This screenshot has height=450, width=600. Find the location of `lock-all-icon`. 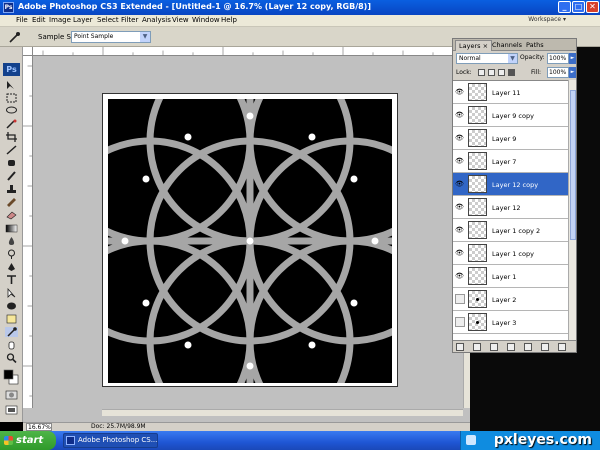

lock-all-icon is located at coordinates (511, 72).